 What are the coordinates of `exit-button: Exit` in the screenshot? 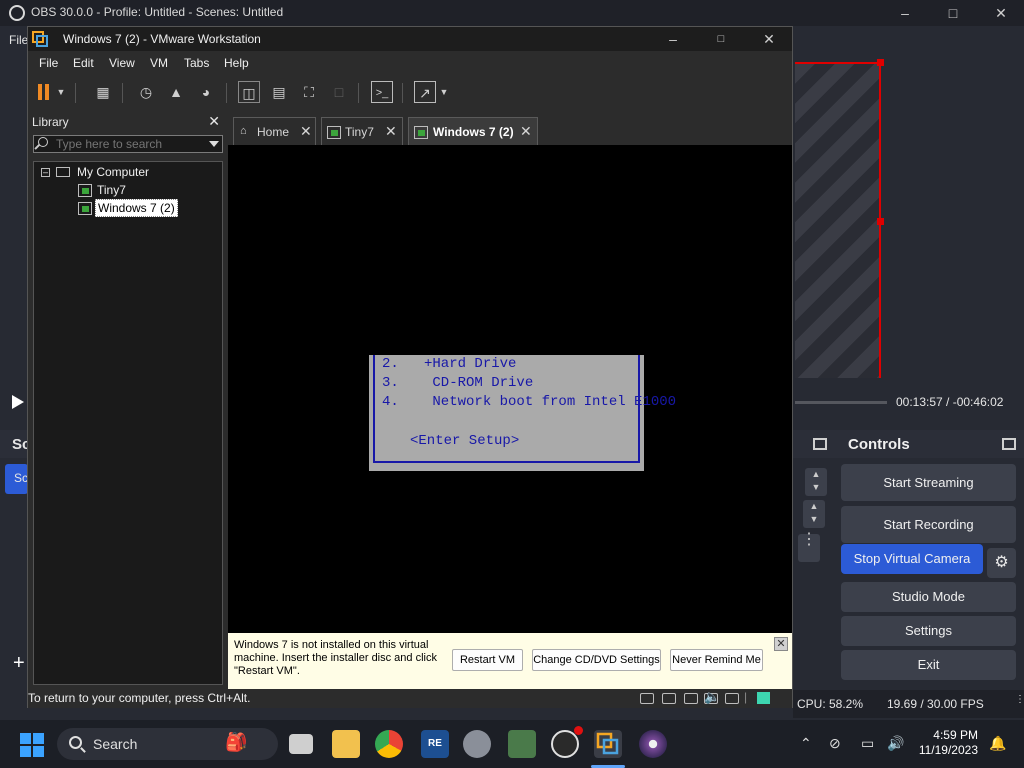 It's located at (928, 665).